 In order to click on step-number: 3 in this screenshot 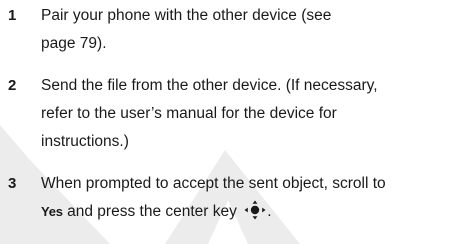, I will do `click(12, 183)`.